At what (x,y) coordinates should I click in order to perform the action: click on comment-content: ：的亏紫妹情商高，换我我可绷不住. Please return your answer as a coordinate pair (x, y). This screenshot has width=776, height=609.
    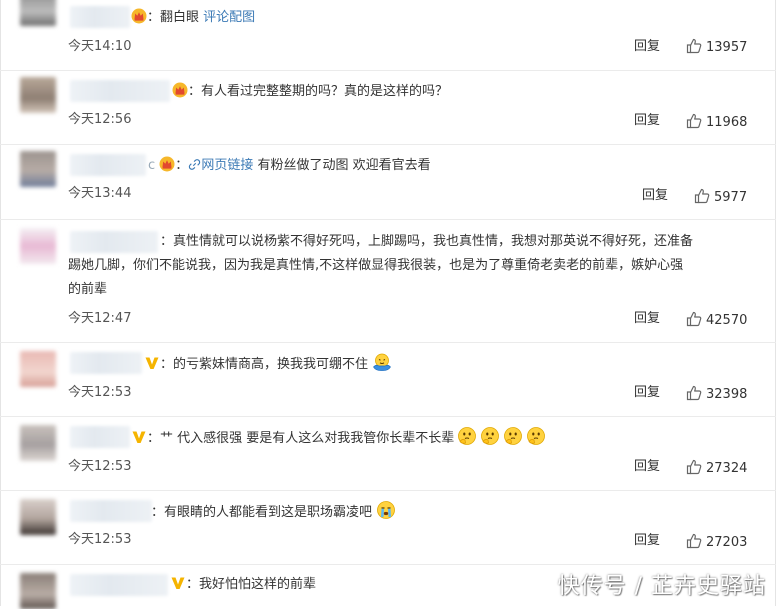
    Looking at the image, I should click on (268, 364).